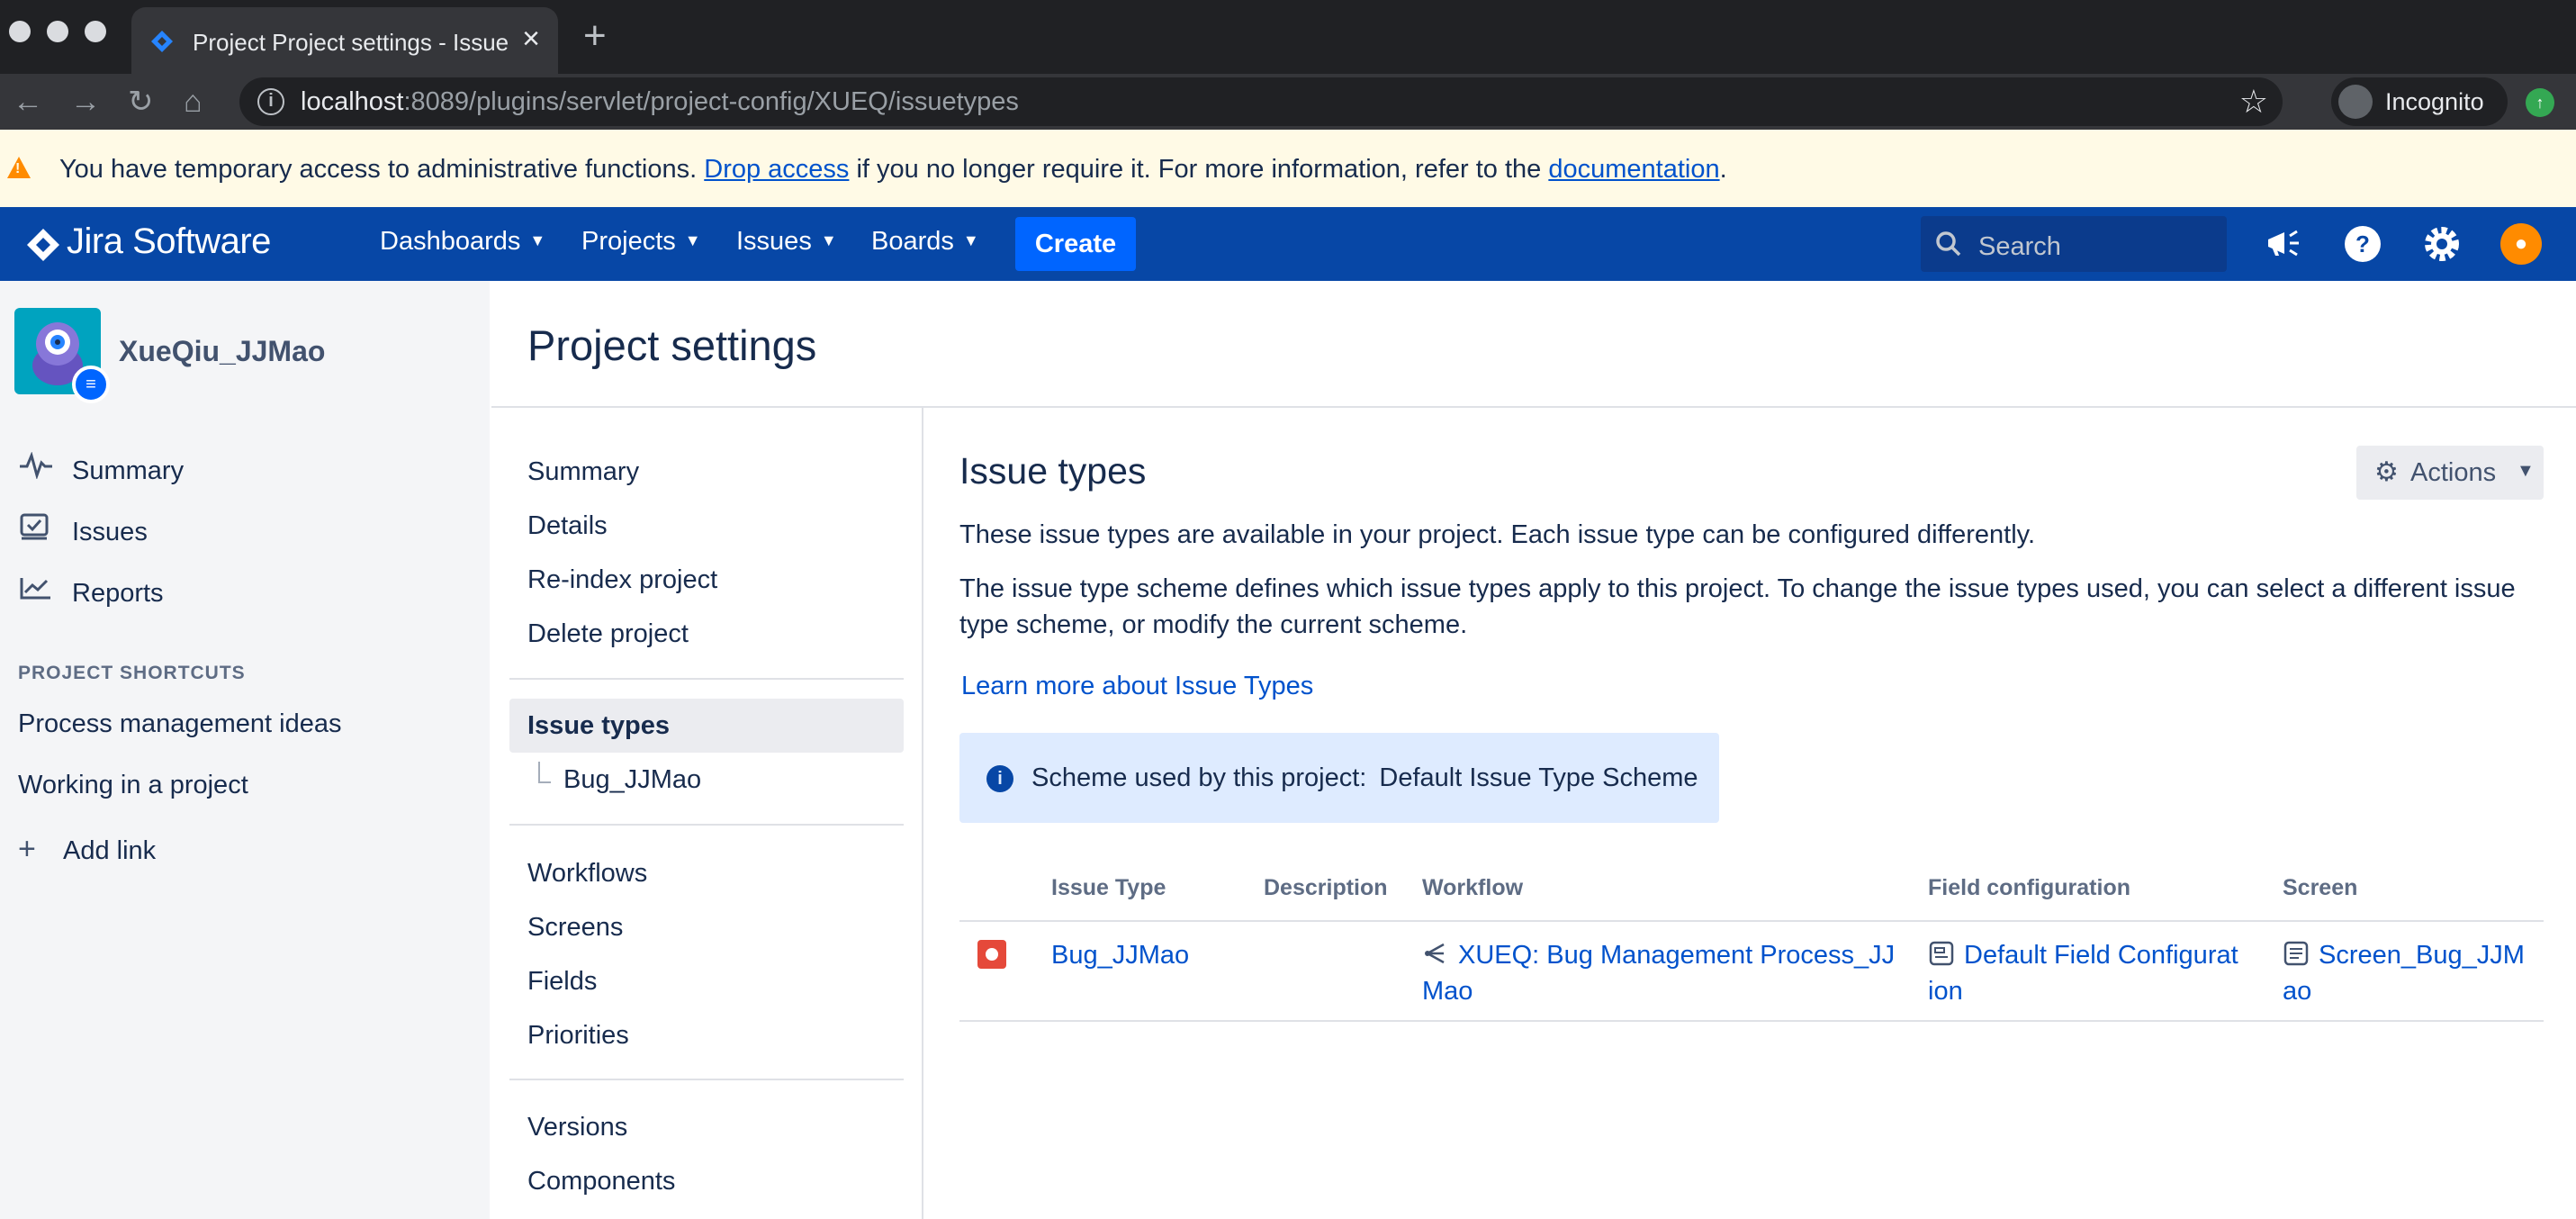 The image size is (2576, 1219). I want to click on info-icon: i, so click(999, 779).